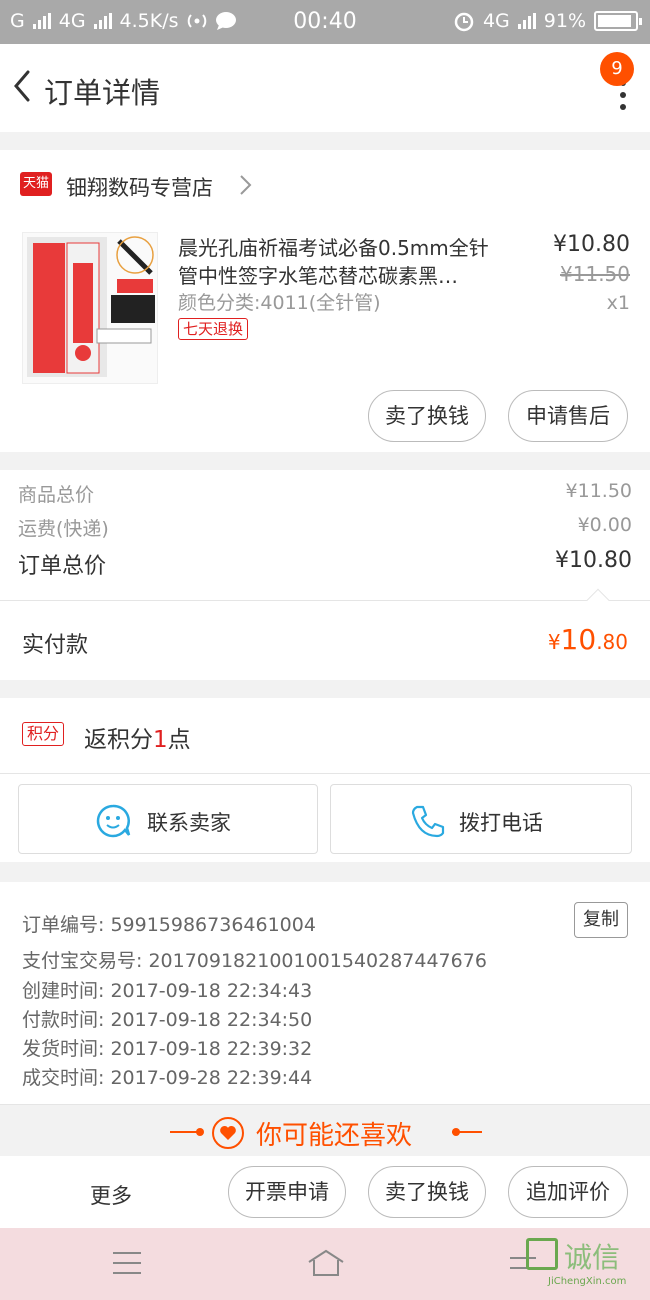 This screenshot has width=650, height=1300. Describe the element at coordinates (604, 525) in the screenshot. I see `shipping-value: ¥0.00` at that location.